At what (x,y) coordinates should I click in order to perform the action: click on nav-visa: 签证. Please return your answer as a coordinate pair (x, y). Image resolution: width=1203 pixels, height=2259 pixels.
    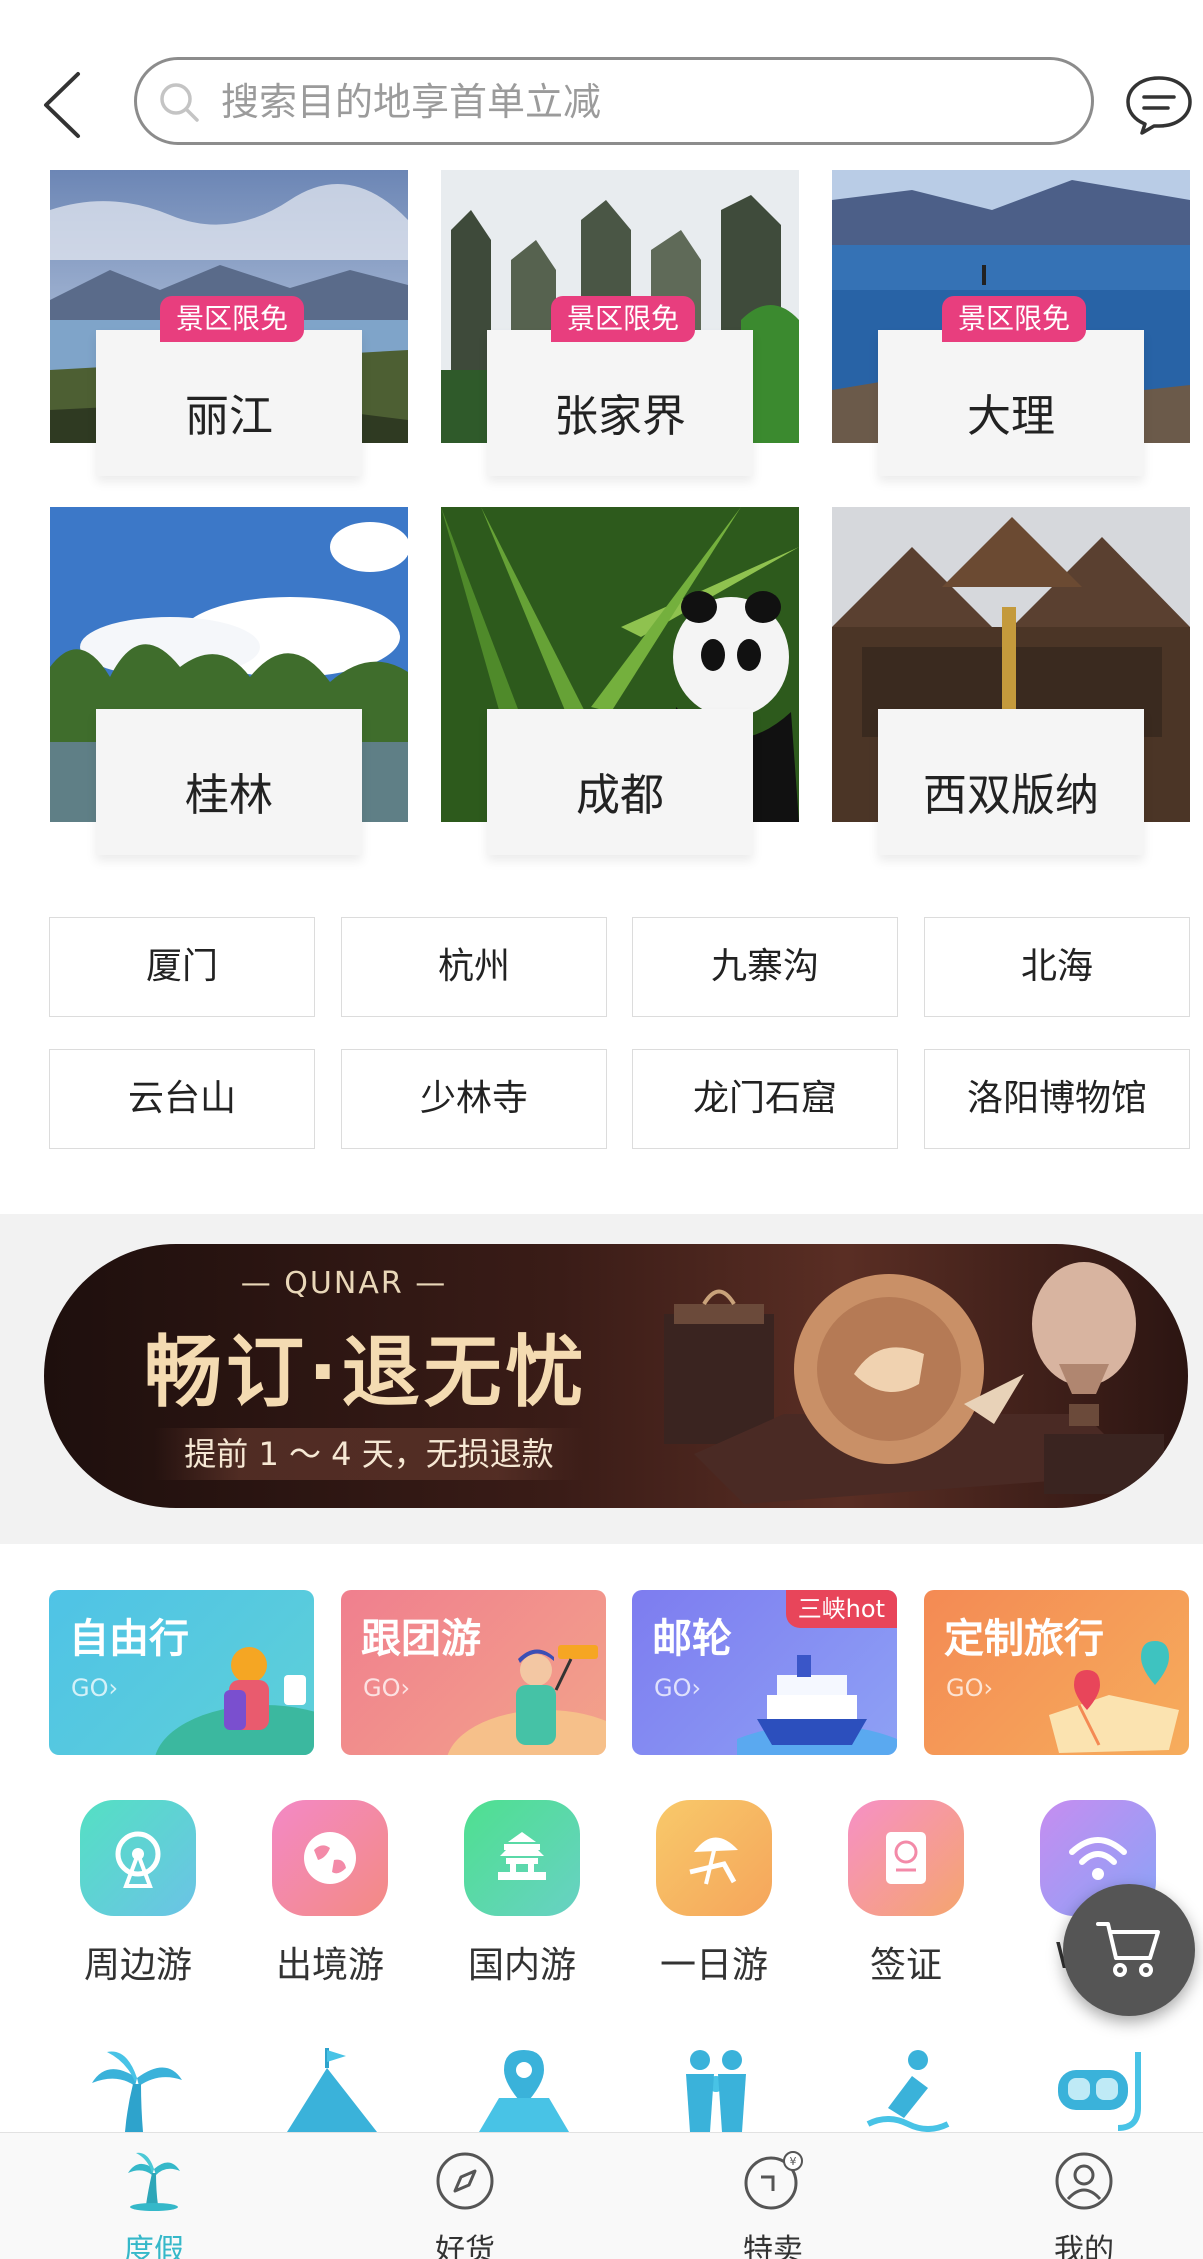
    Looking at the image, I should click on (906, 1893).